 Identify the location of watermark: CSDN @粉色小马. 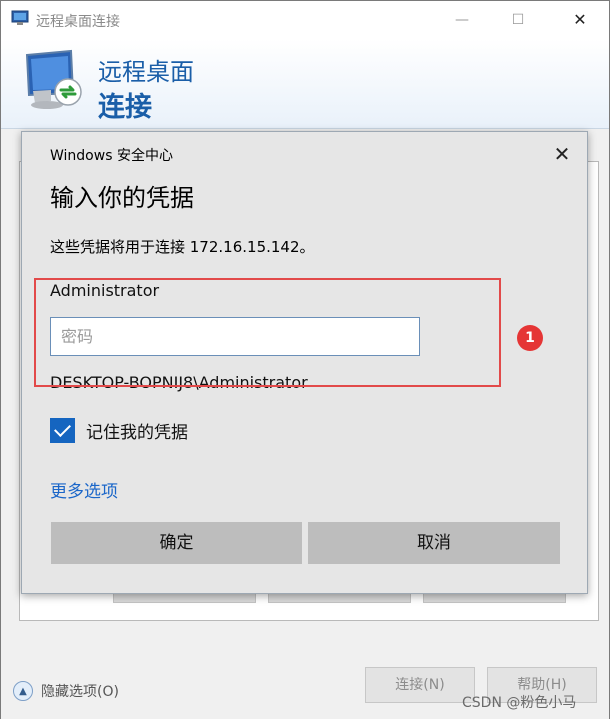
(519, 703).